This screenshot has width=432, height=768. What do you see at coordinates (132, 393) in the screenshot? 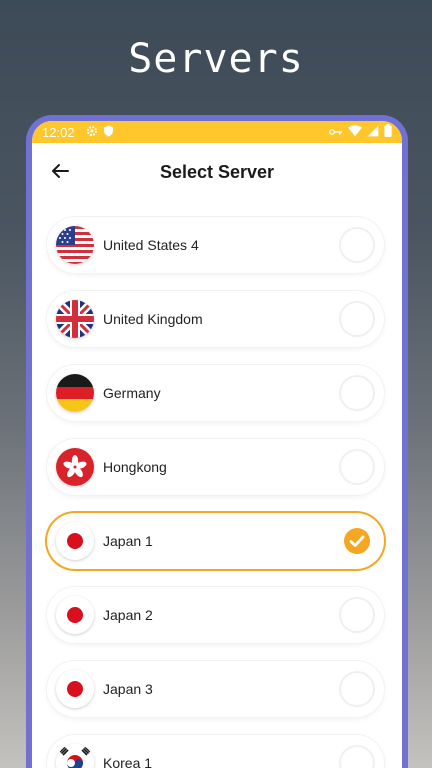
I see `server-name: Germany` at bounding box center [132, 393].